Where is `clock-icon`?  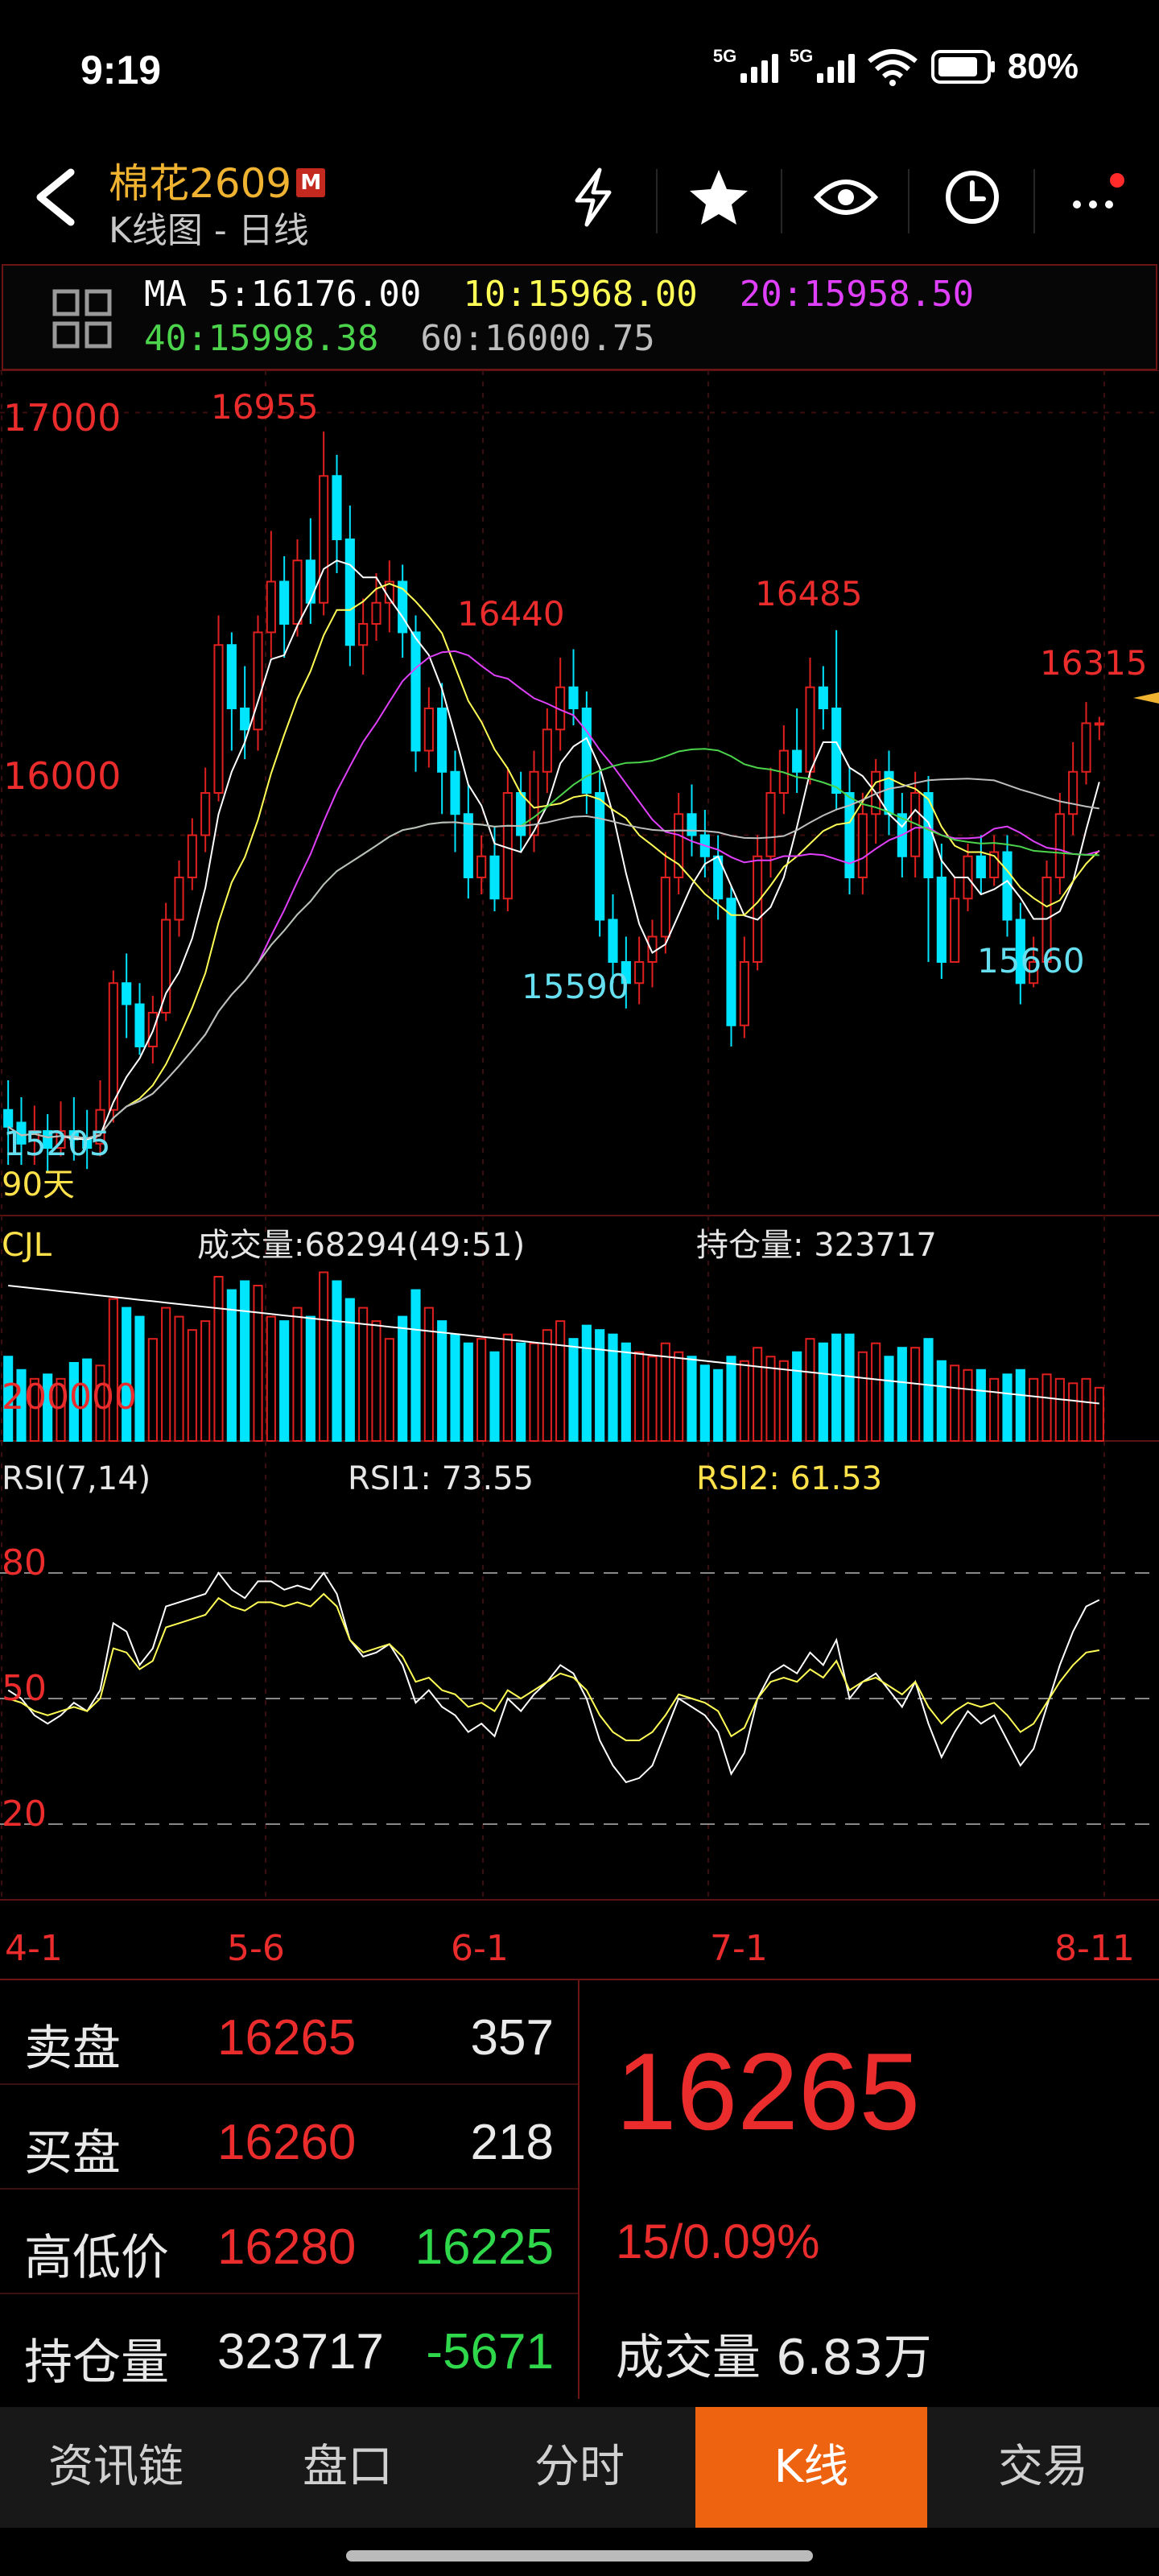
clock-icon is located at coordinates (972, 197).